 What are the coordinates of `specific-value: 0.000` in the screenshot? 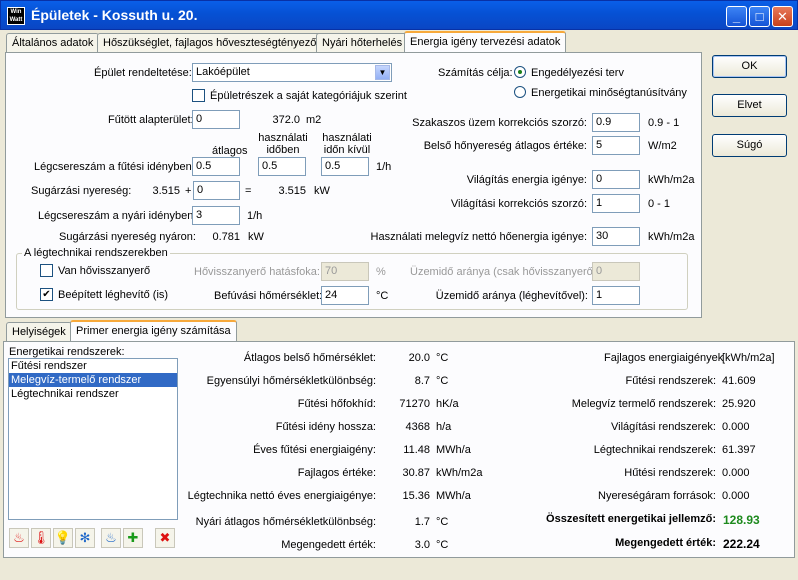 It's located at (736, 427).